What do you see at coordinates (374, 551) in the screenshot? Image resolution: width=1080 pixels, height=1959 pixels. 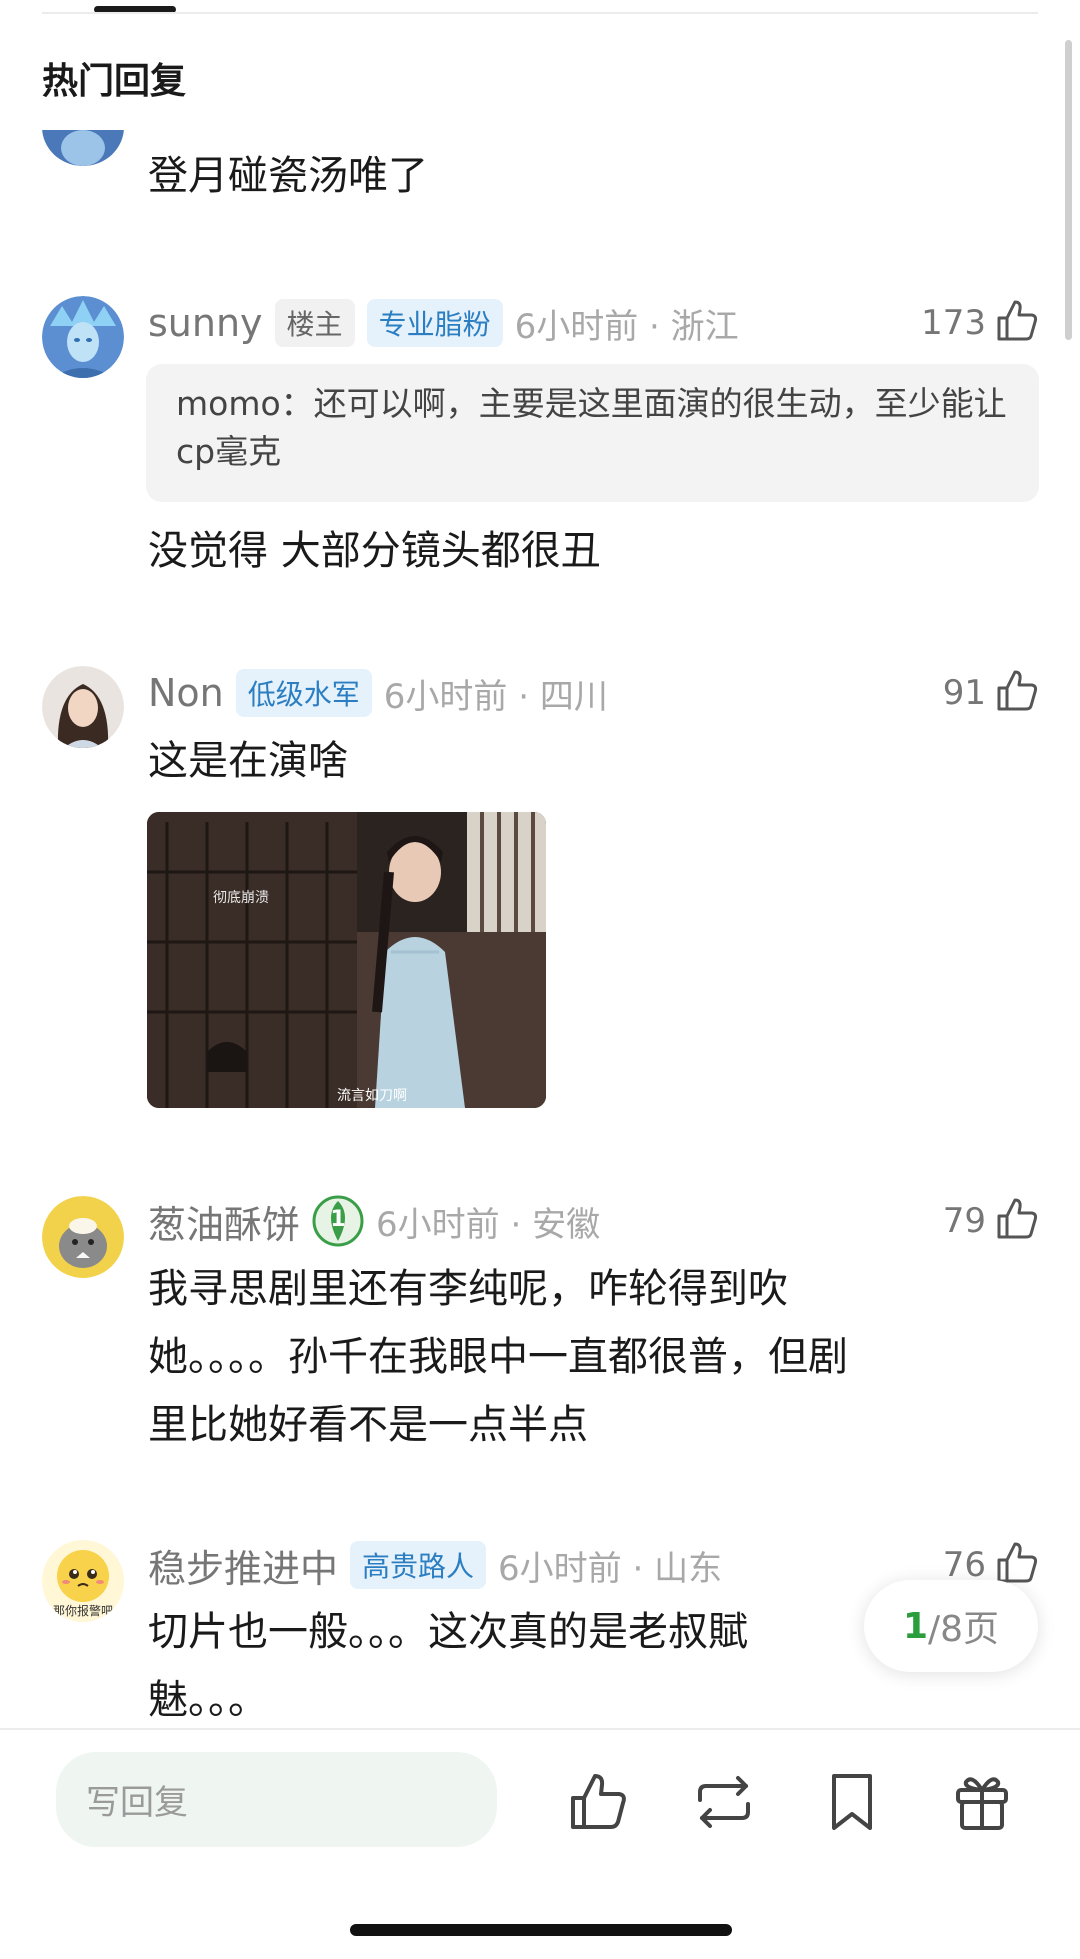 I see `comment-text: 没觉得 大部分镜头都很丑` at bounding box center [374, 551].